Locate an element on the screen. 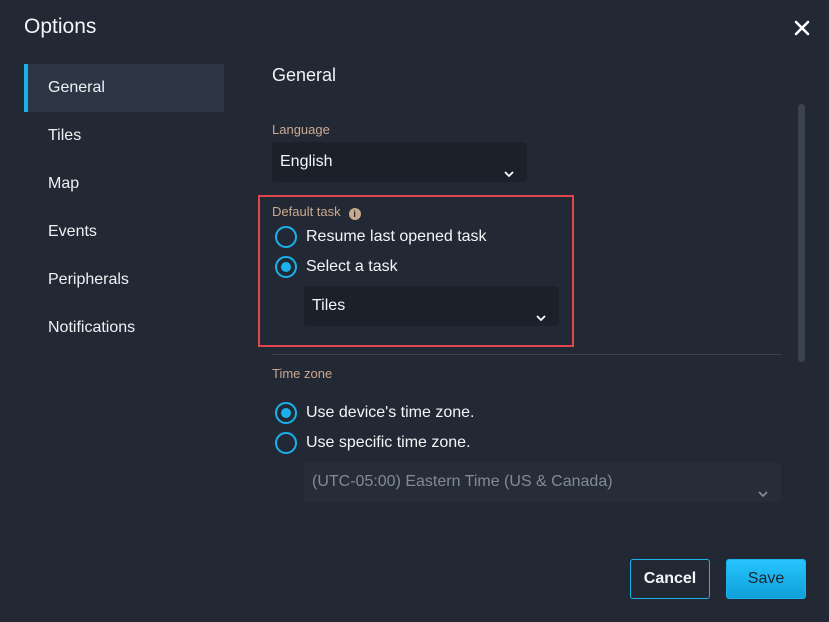  radio-label: Resume last opened task is located at coordinates (396, 236).